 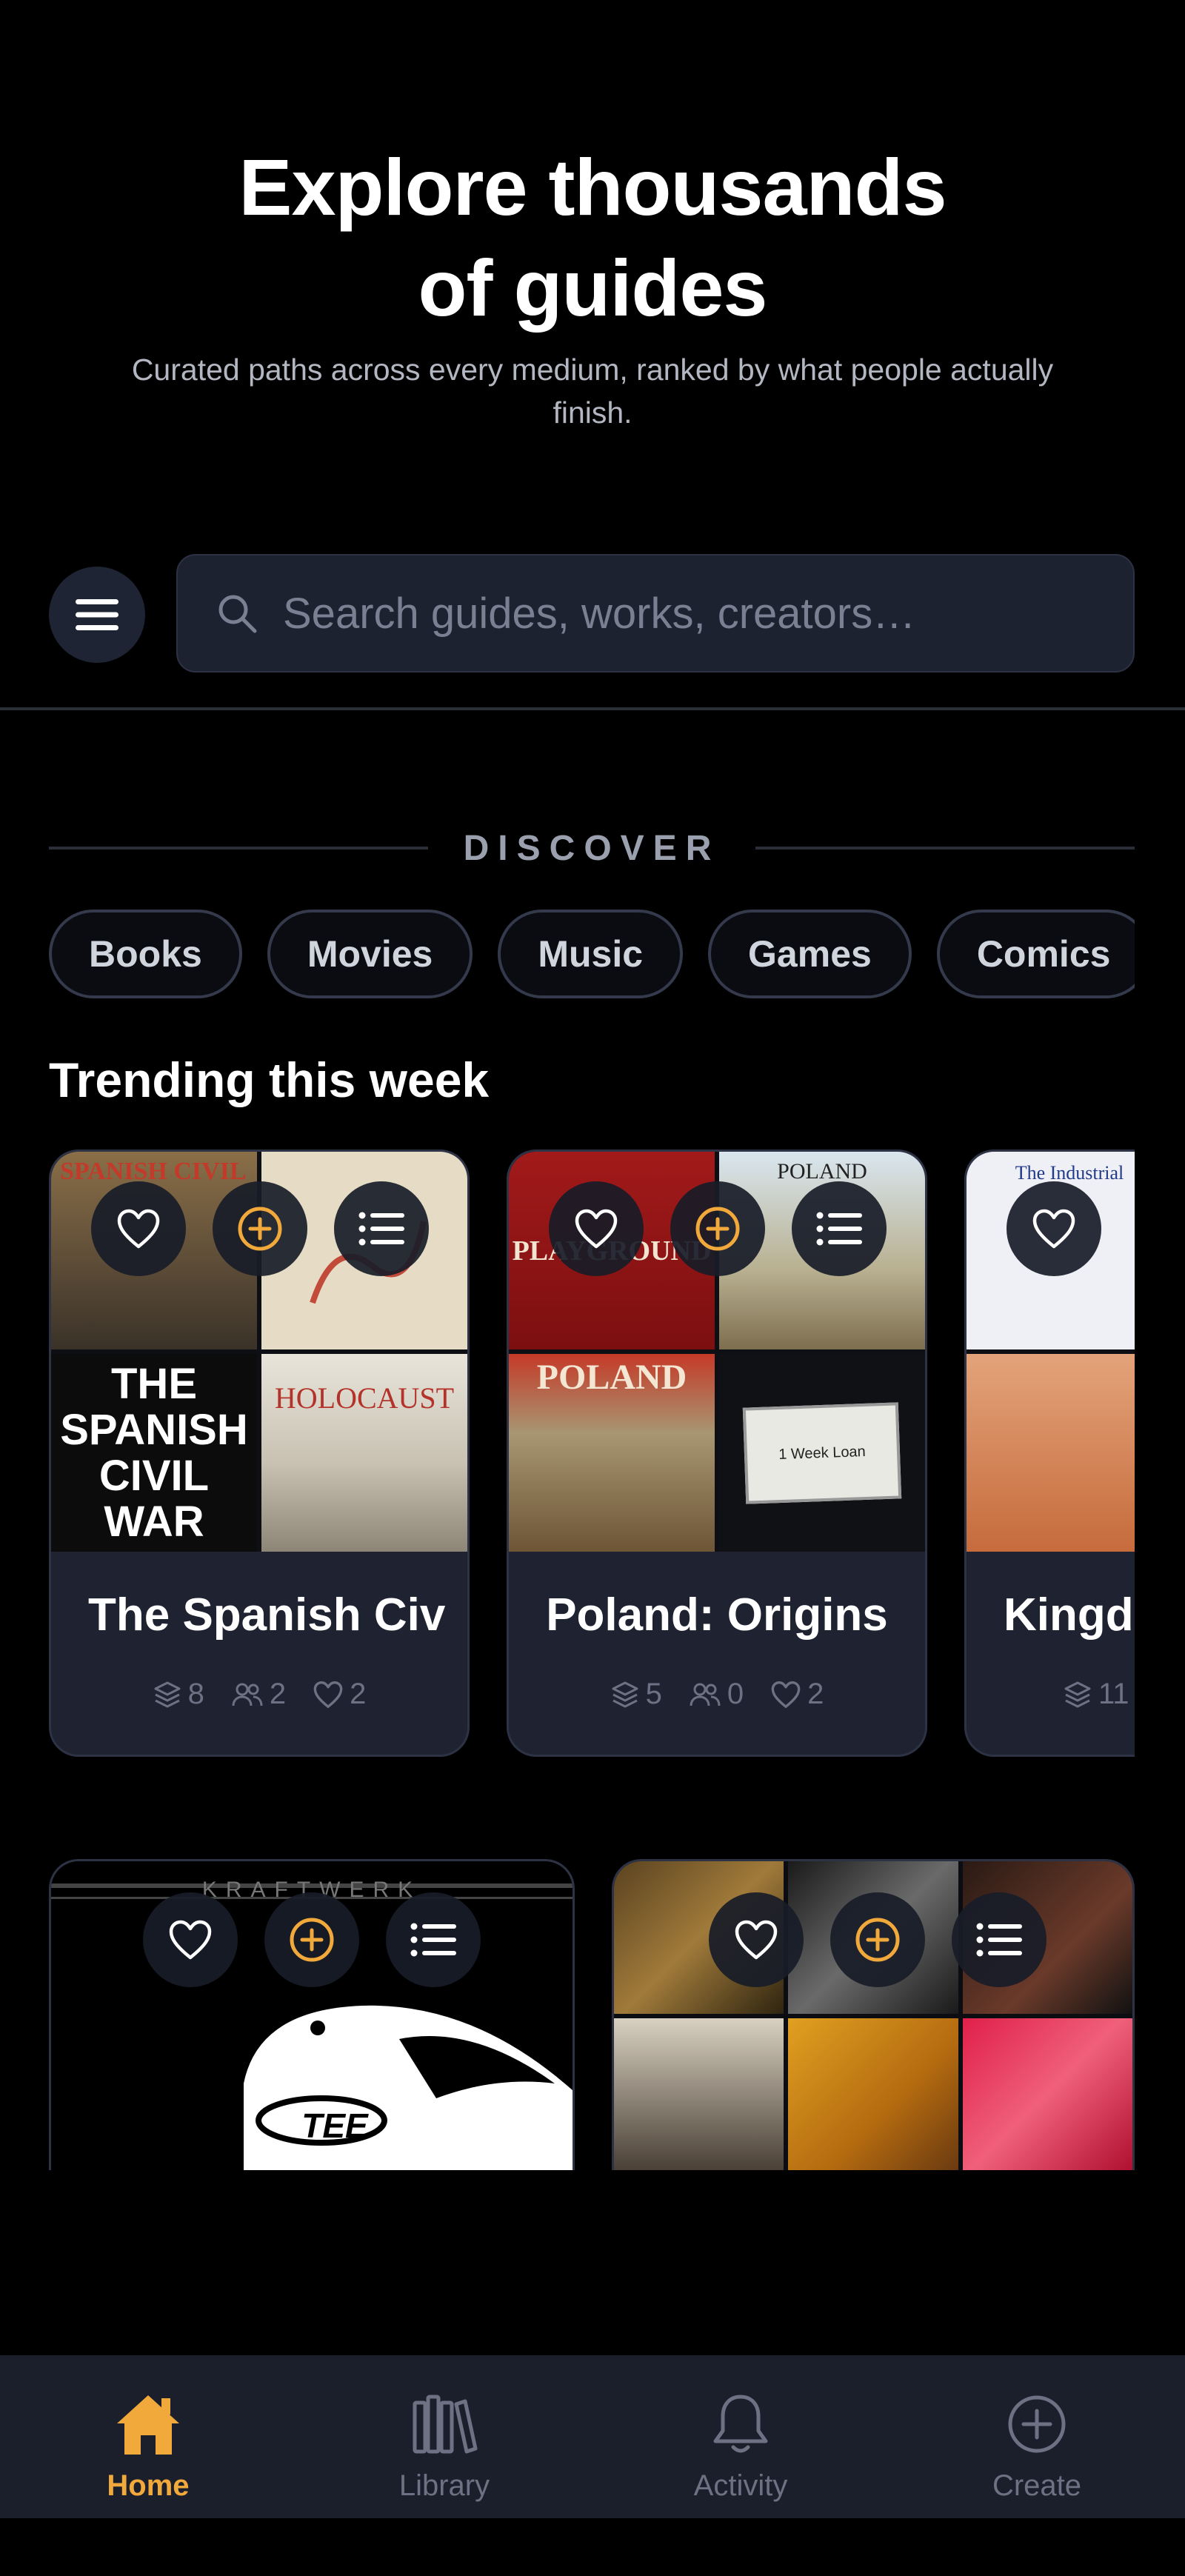 I want to click on bottom-nav: Home Library Activity Create, so click(x=592, y=2436).